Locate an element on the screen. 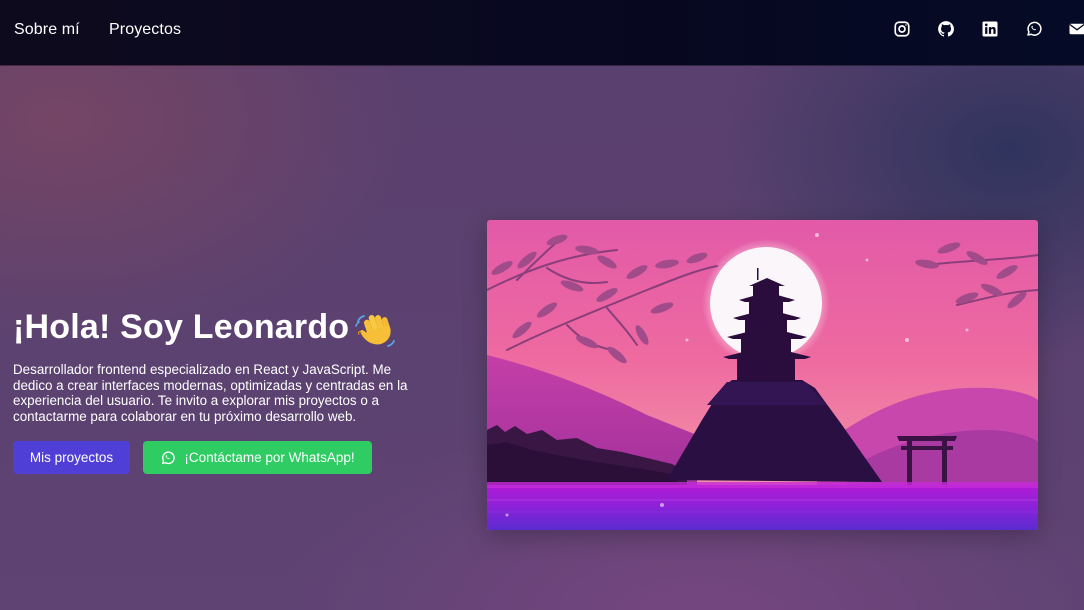  email-icon is located at coordinates (1076, 29).